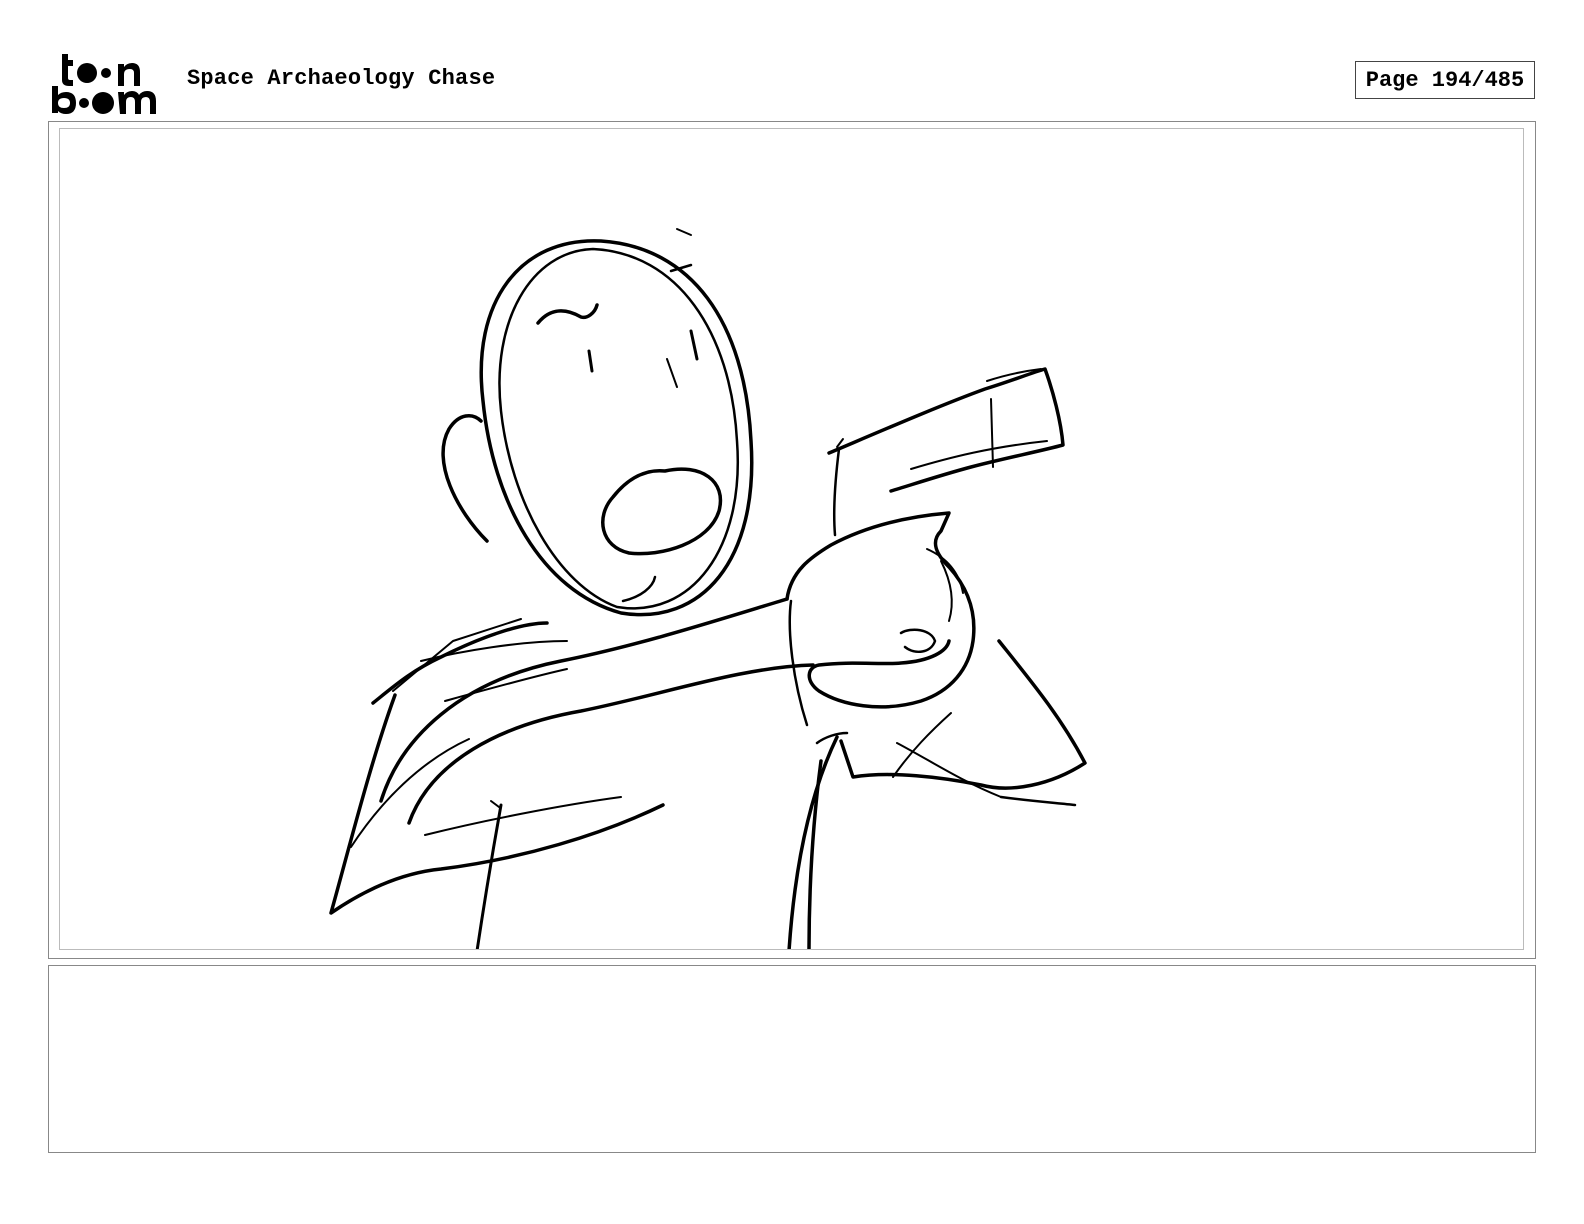 Image resolution: width=1584 pixels, height=1224 pixels. I want to click on panel-notes-area, so click(792, 1059).